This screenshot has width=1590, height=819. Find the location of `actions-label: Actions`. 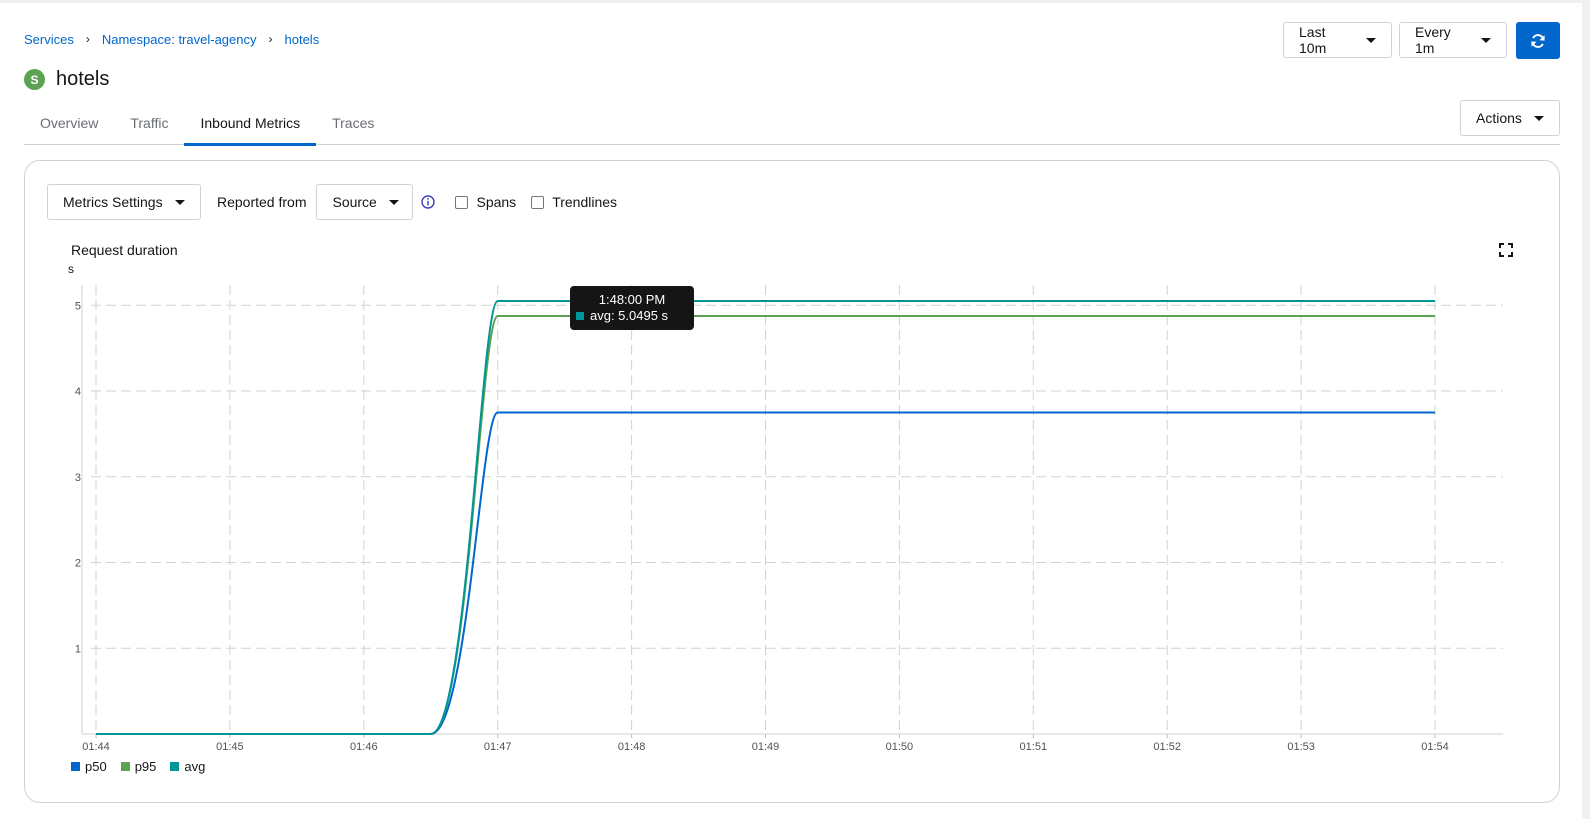

actions-label: Actions is located at coordinates (1499, 118).